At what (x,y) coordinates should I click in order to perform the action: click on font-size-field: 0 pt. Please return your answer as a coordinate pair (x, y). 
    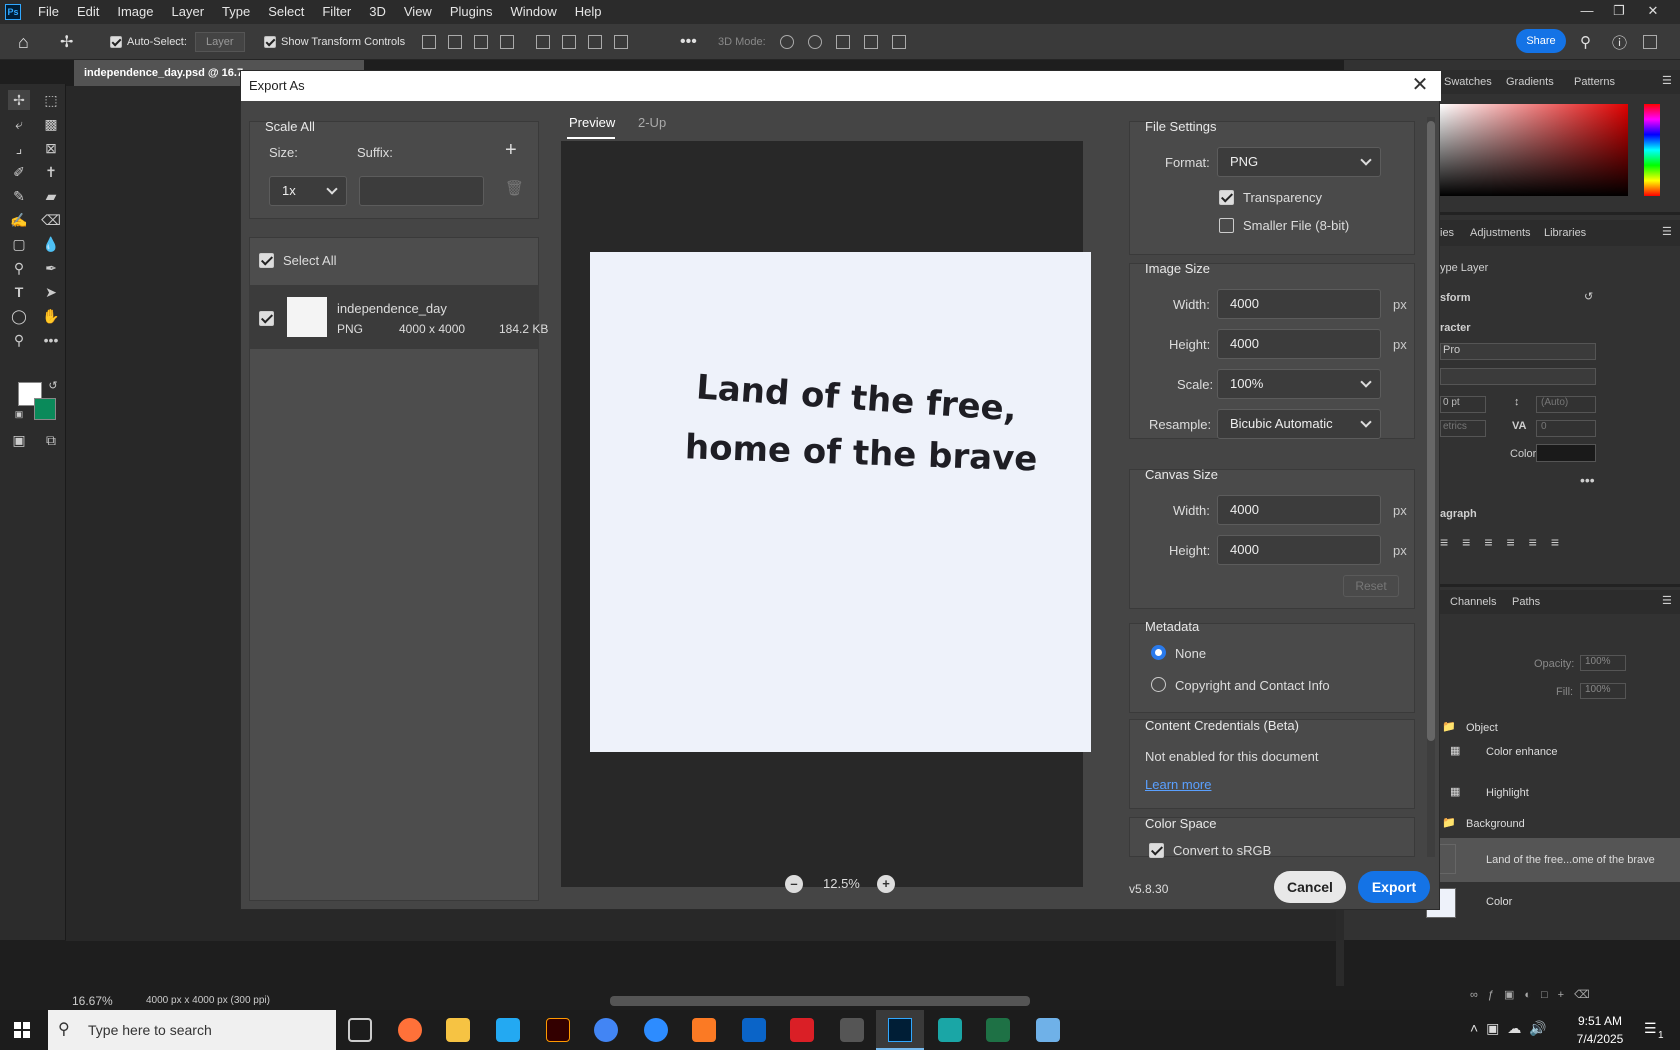
    Looking at the image, I should click on (1463, 404).